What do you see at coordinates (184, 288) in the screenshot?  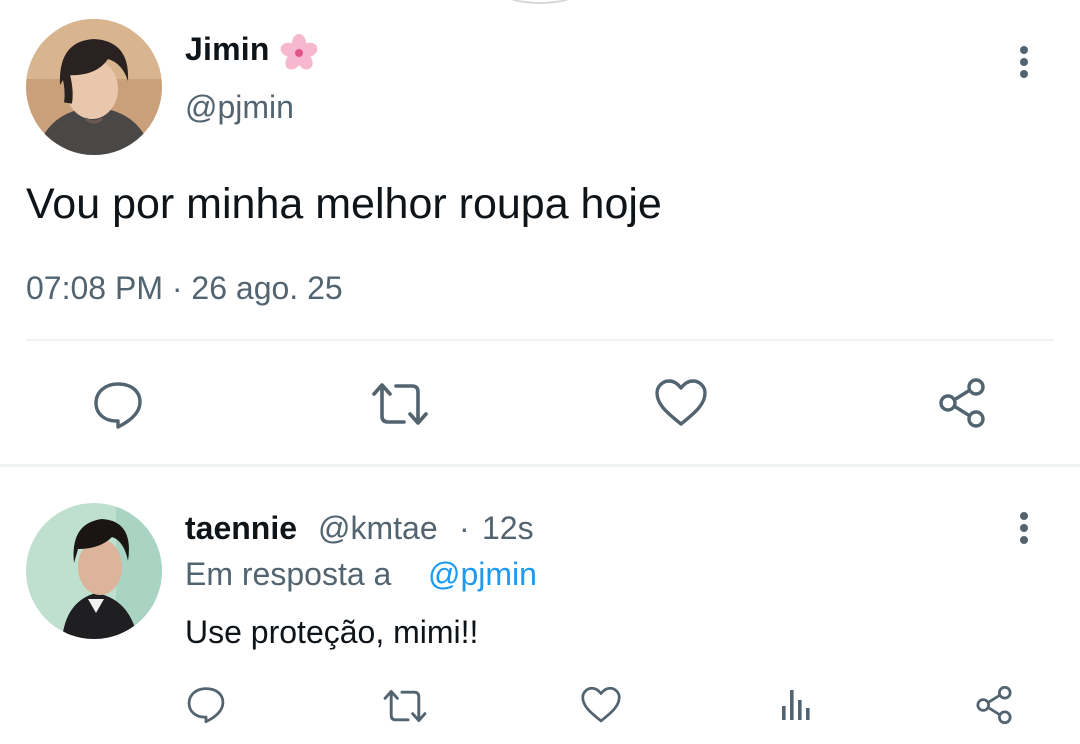 I see `tweet-timestamp: 07:08 PM · 26 ago. 25` at bounding box center [184, 288].